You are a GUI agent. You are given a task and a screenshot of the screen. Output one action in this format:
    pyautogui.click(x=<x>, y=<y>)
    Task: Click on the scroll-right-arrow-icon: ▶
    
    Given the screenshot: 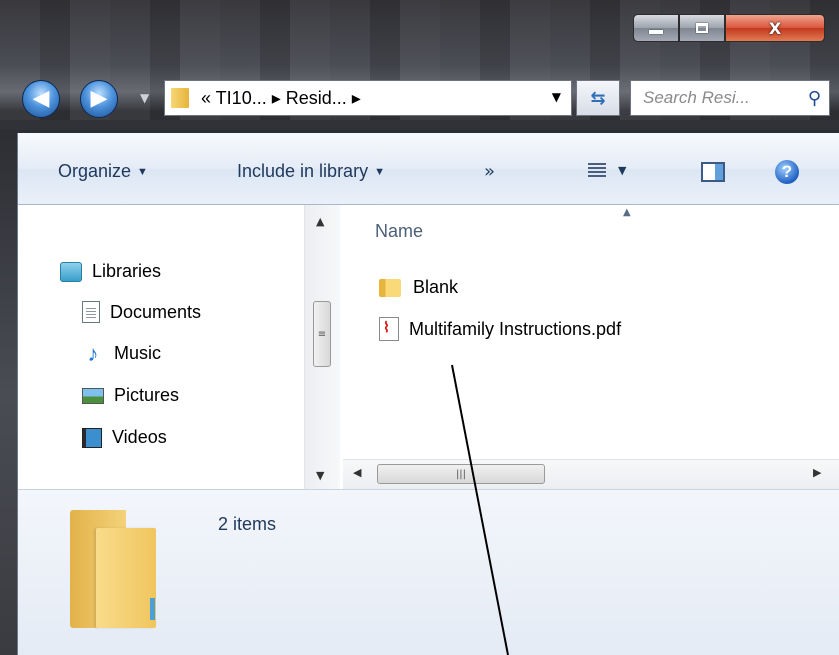 What is the action you would take?
    pyautogui.click(x=817, y=472)
    